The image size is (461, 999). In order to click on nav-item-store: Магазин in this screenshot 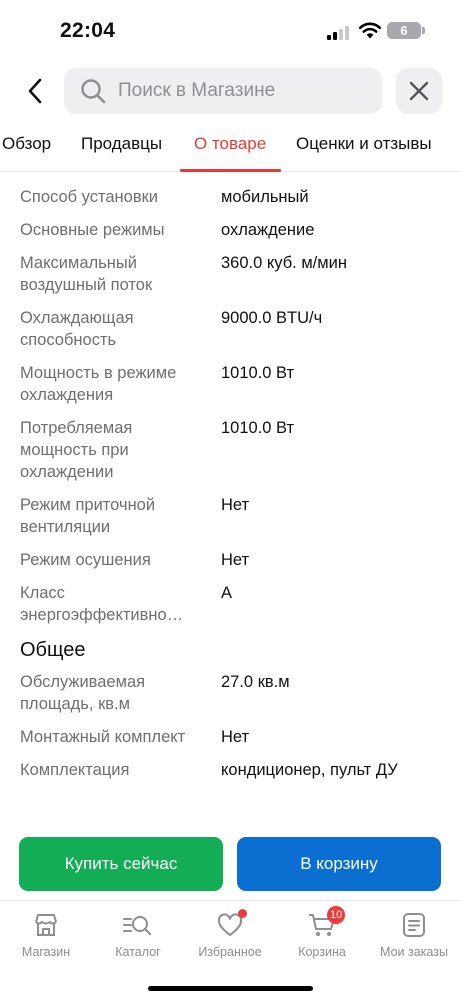, I will do `click(46, 934)`.